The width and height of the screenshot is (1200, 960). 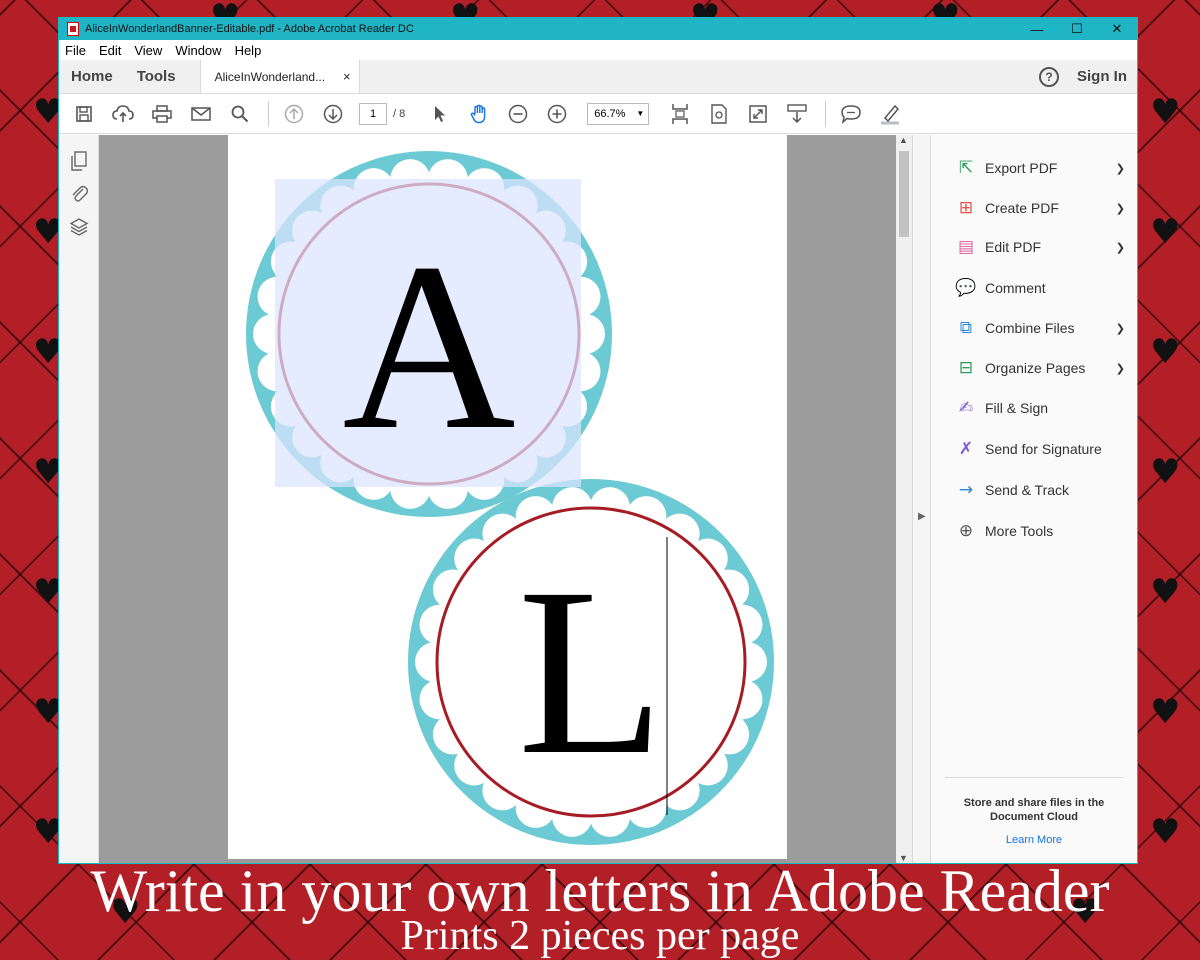 I want to click on tool-comment: 💬 Comment, so click(x=1040, y=288).